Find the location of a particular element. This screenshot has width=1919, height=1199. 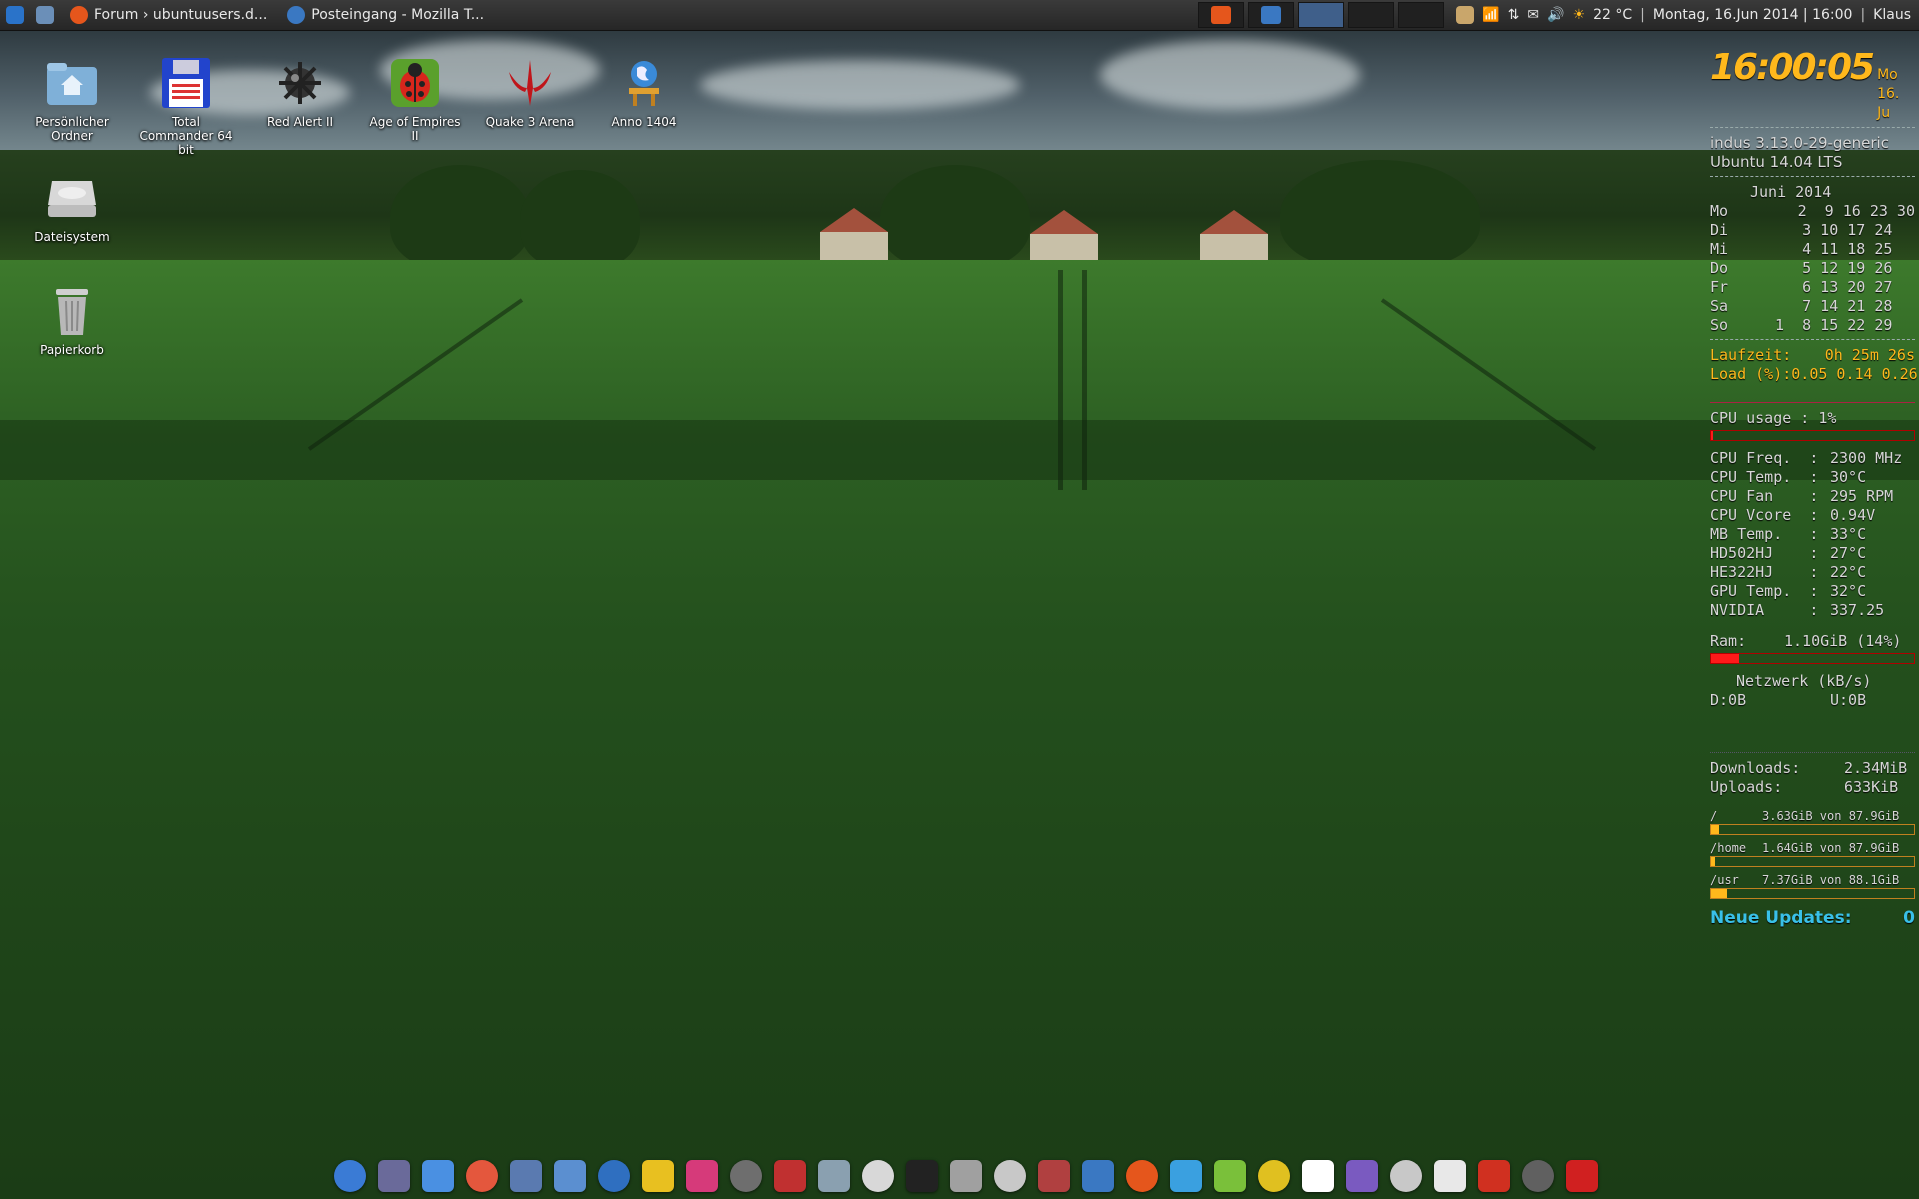

desktop-icon-anno: Anno 1404 is located at coordinates (644, 92).